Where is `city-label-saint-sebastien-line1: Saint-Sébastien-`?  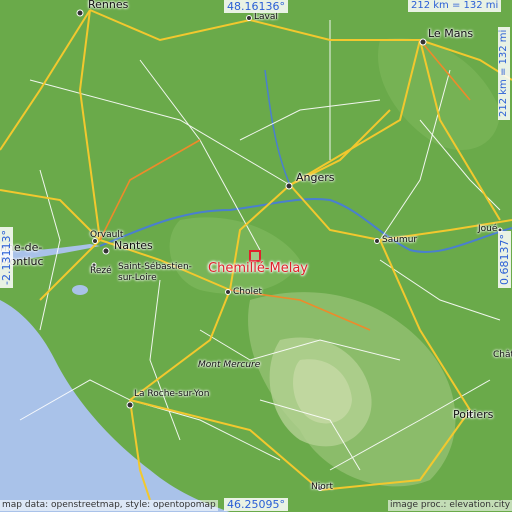 city-label-saint-sebastien-line1: Saint-Sébastien- is located at coordinates (155, 267).